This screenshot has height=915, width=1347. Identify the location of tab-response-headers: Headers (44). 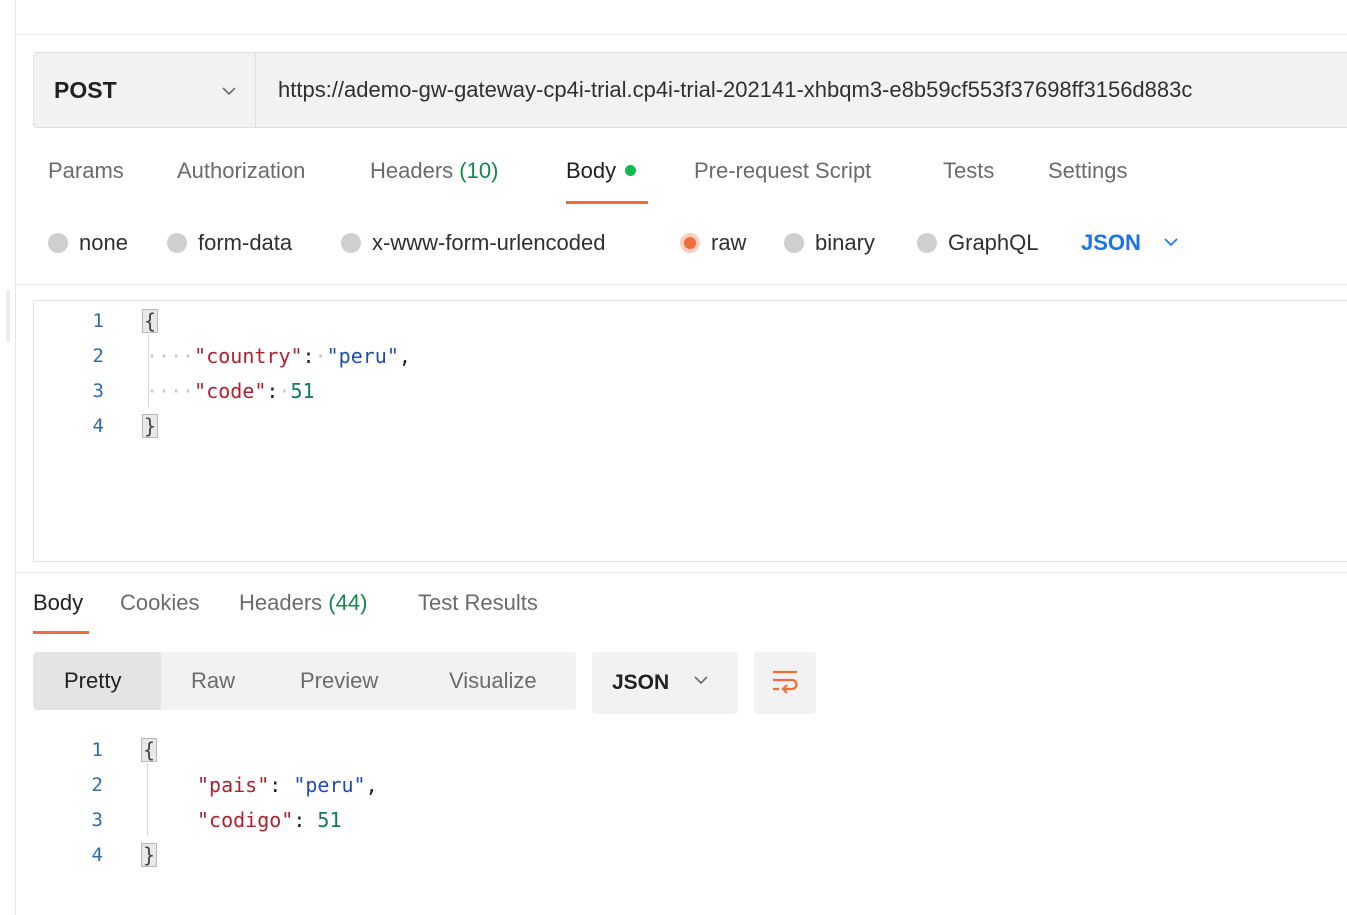
(303, 603).